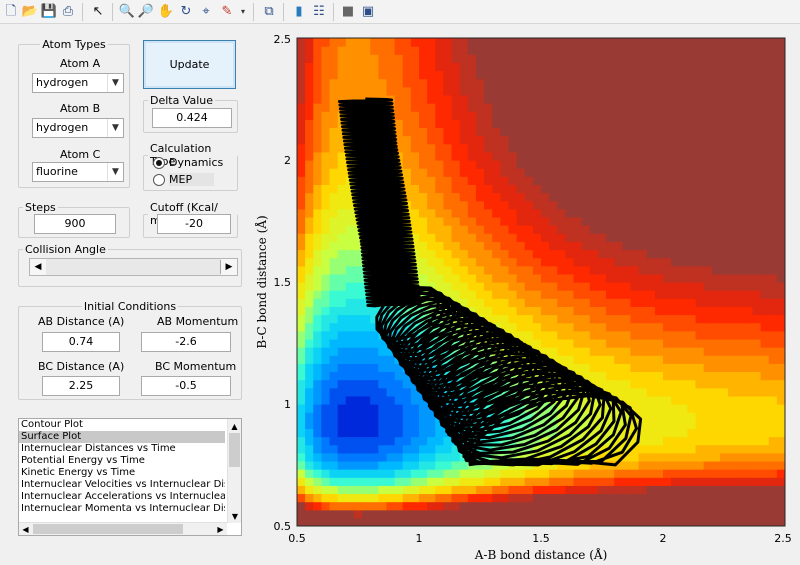 Image resolution: width=800 pixels, height=565 pixels. Describe the element at coordinates (188, 162) in the screenshot. I see `dynamics-radio: Dynamics` at that location.